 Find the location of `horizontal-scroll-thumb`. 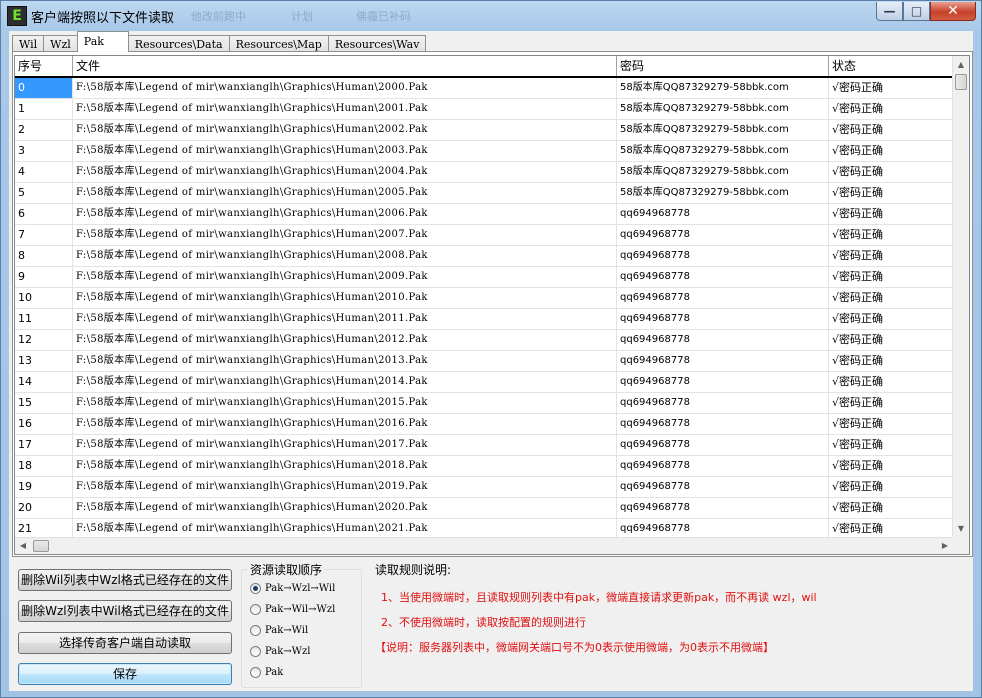

horizontal-scroll-thumb is located at coordinates (41, 546).